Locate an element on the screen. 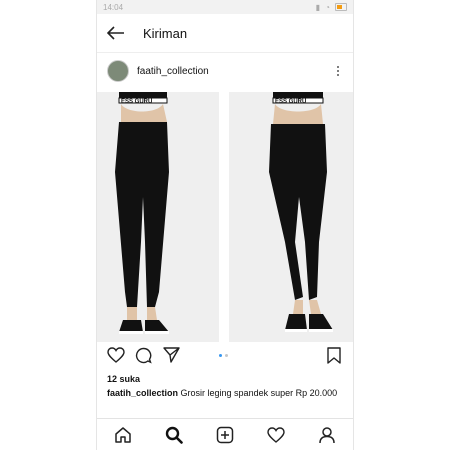 This screenshot has width=450, height=450. post-header: faatih_collection is located at coordinates (225, 71).